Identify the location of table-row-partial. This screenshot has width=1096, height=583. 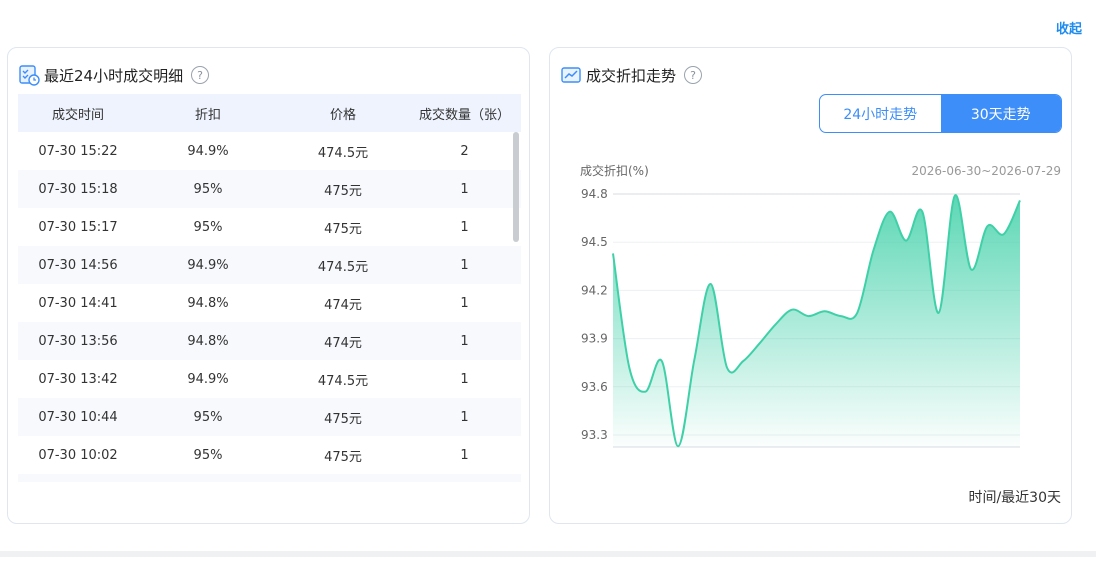
(269, 478).